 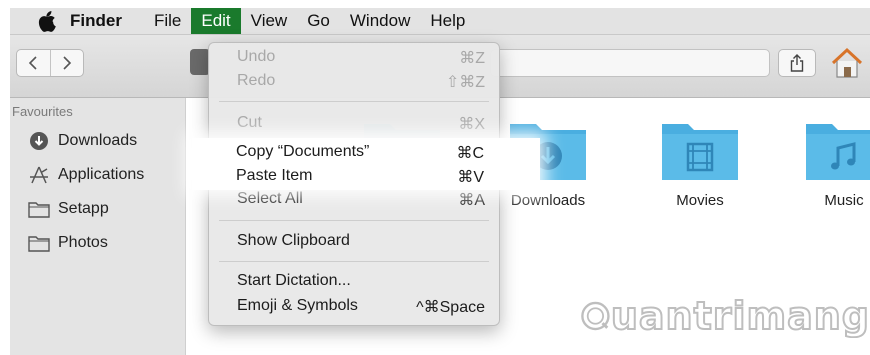 I want to click on forward-button, so click(x=66, y=63).